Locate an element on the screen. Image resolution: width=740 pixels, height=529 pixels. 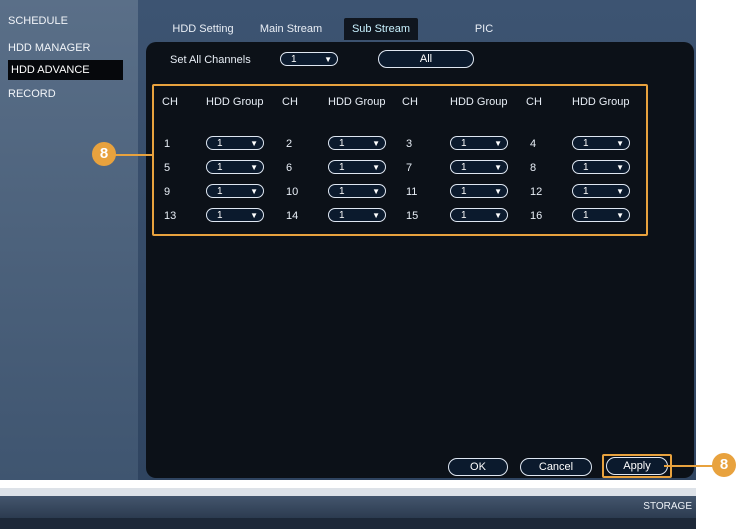
channel-number: 16 is located at coordinates (536, 216).